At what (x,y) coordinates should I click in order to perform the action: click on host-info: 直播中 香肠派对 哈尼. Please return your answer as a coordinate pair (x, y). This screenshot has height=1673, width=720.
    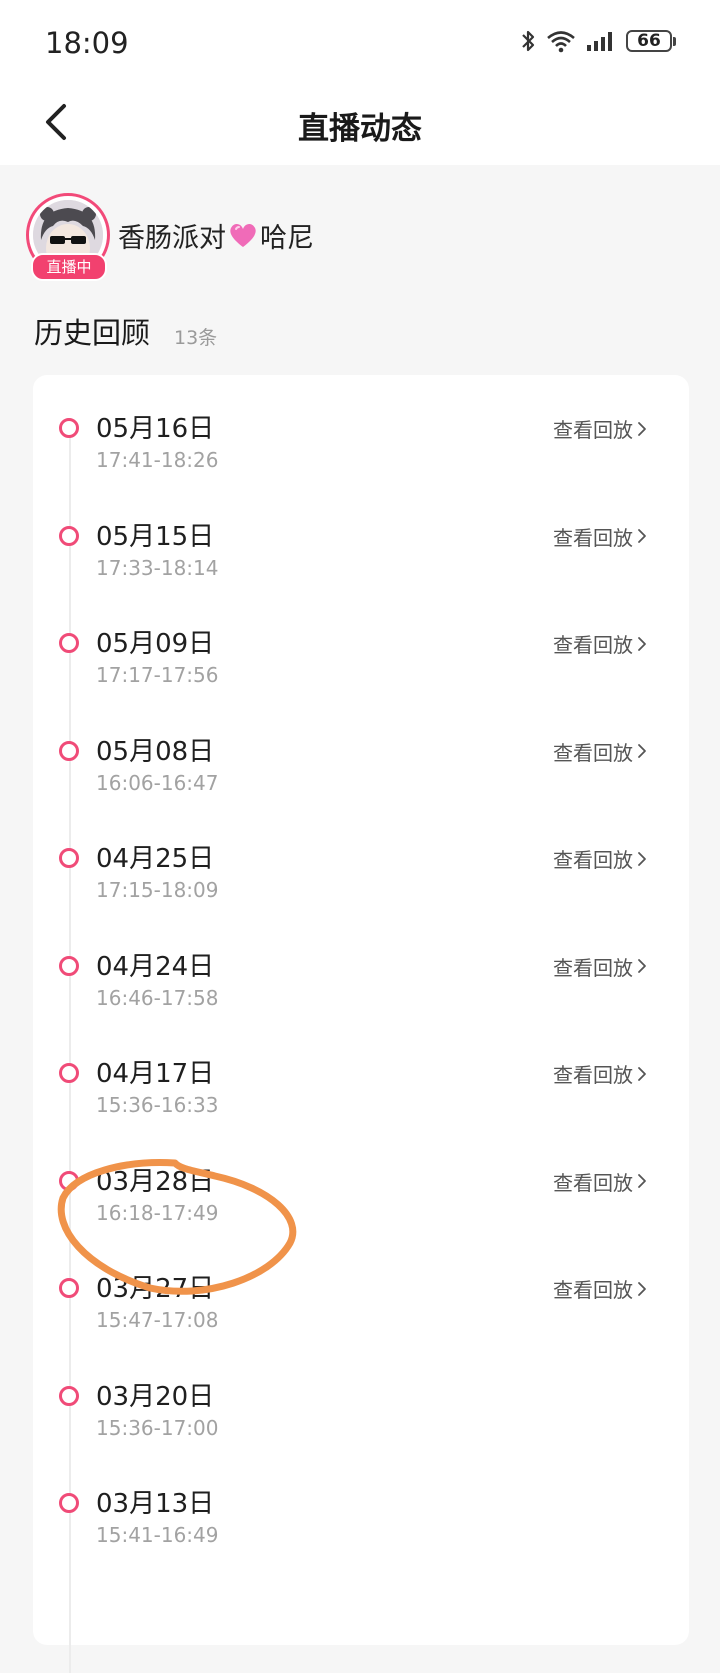
    Looking at the image, I should click on (170, 236).